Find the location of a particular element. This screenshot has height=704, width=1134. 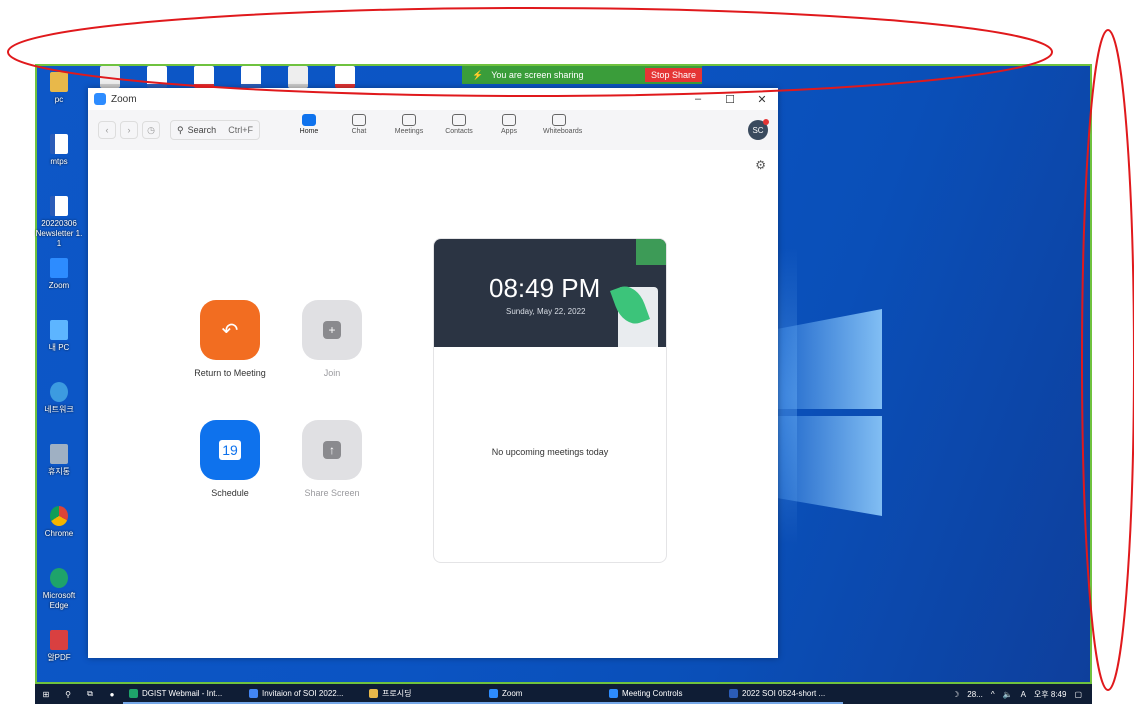

clock-banner: 08:49 PM Sunday, May 22, 2022 is located at coordinates (550, 293).